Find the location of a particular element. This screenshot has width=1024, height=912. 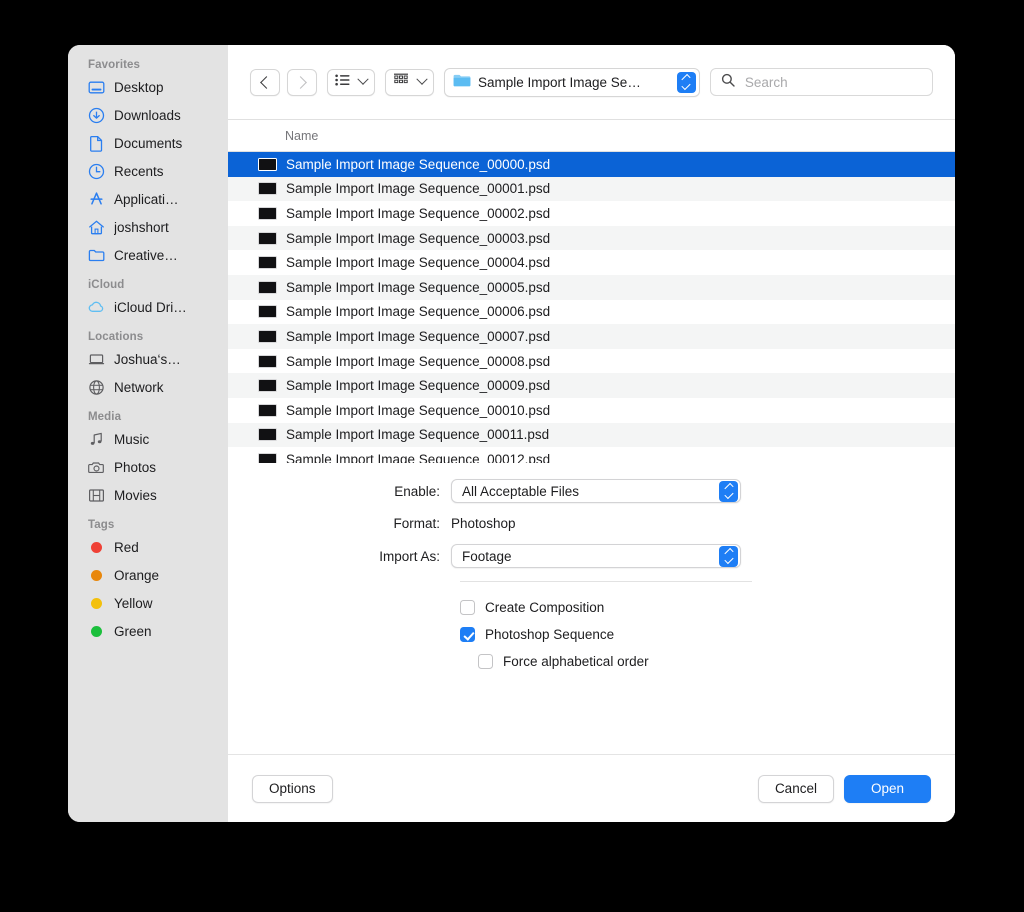

list-column-header: Name is located at coordinates (591, 135).